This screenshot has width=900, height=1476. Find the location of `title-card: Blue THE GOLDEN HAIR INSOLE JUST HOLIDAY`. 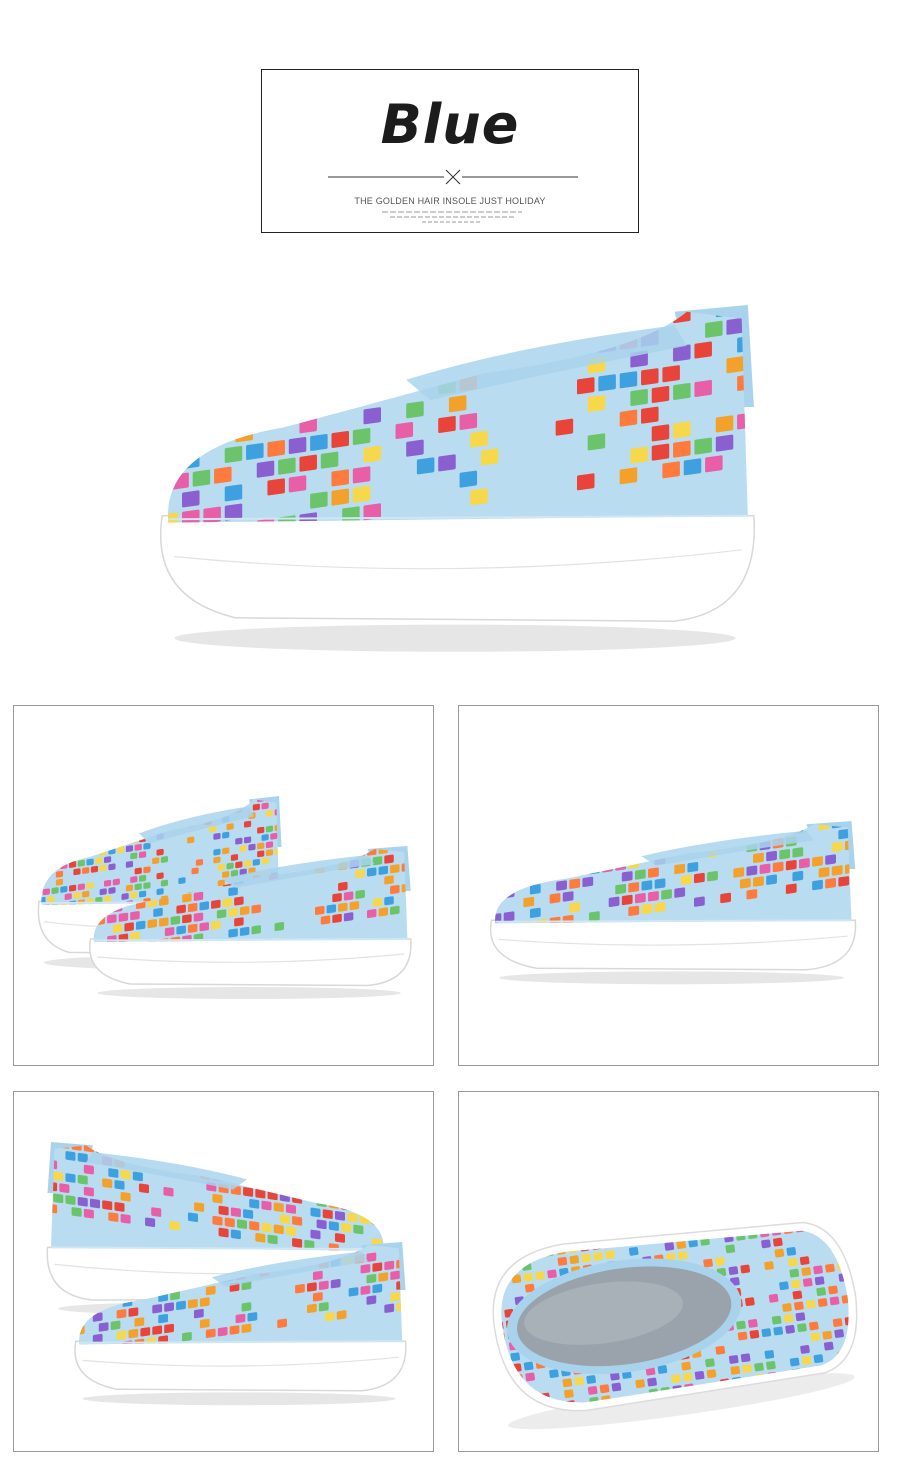

title-card: Blue THE GOLDEN HAIR INSOLE JUST HOLIDAY is located at coordinates (450, 151).